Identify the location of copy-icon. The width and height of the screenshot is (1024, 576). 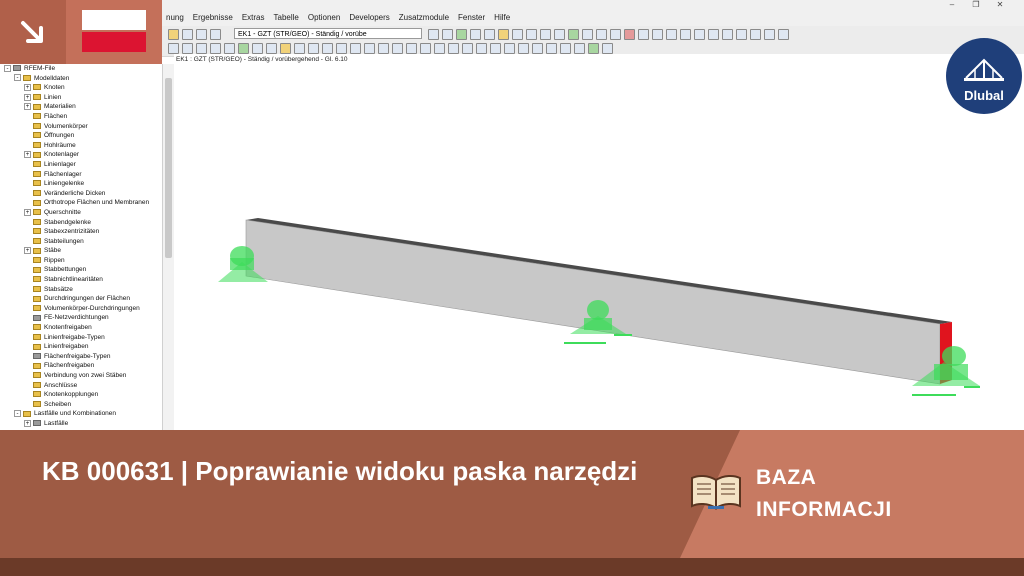
(699, 34).